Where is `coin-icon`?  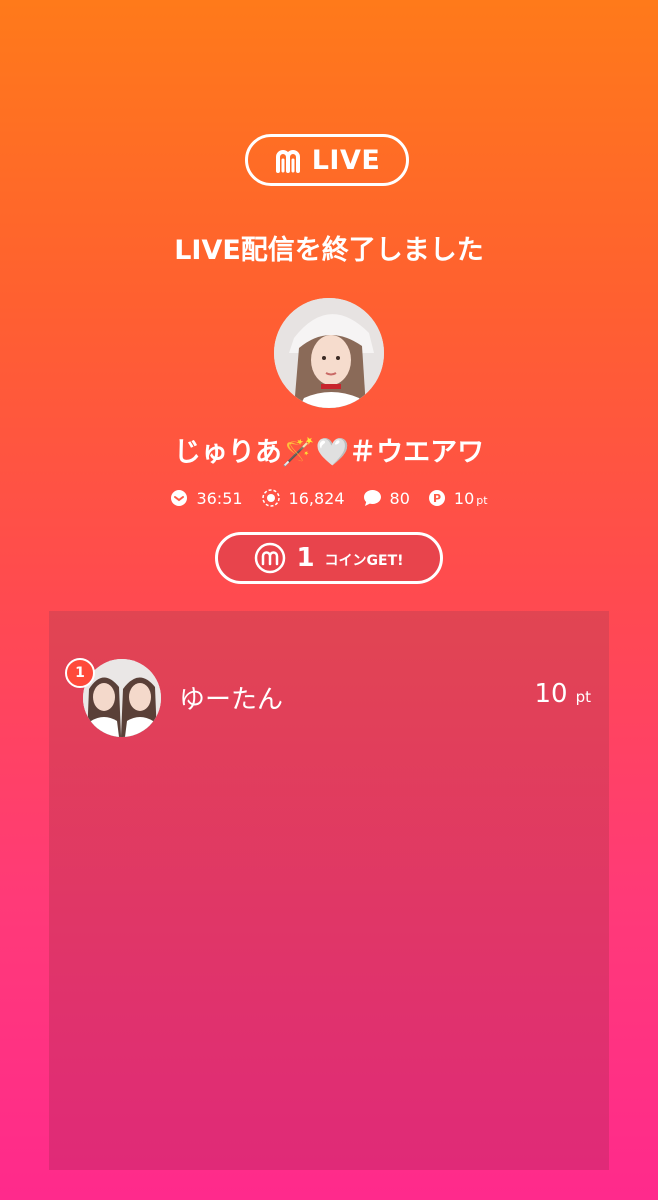 coin-icon is located at coordinates (270, 558).